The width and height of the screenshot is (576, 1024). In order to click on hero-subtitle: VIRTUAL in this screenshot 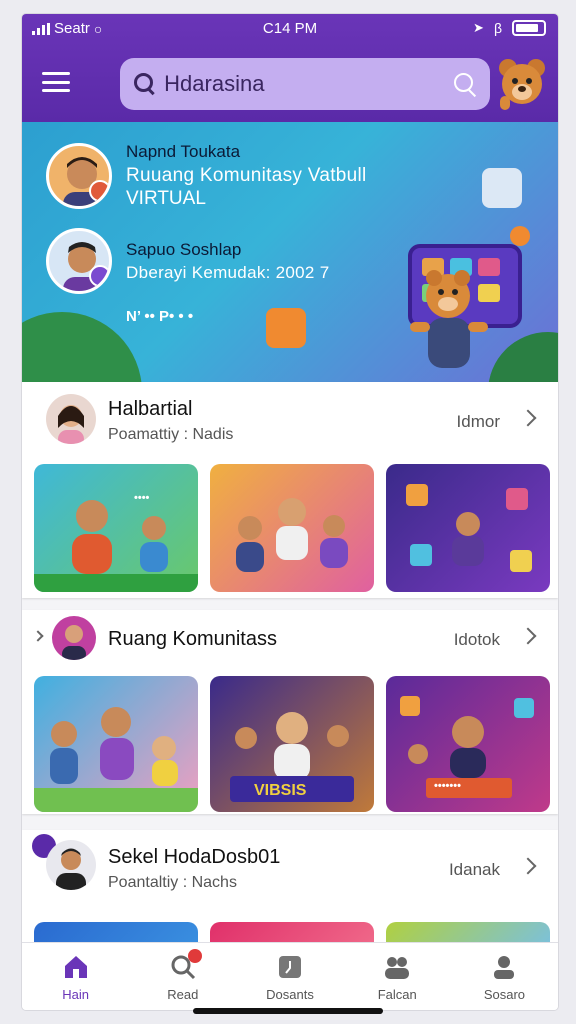, I will do `click(166, 198)`.